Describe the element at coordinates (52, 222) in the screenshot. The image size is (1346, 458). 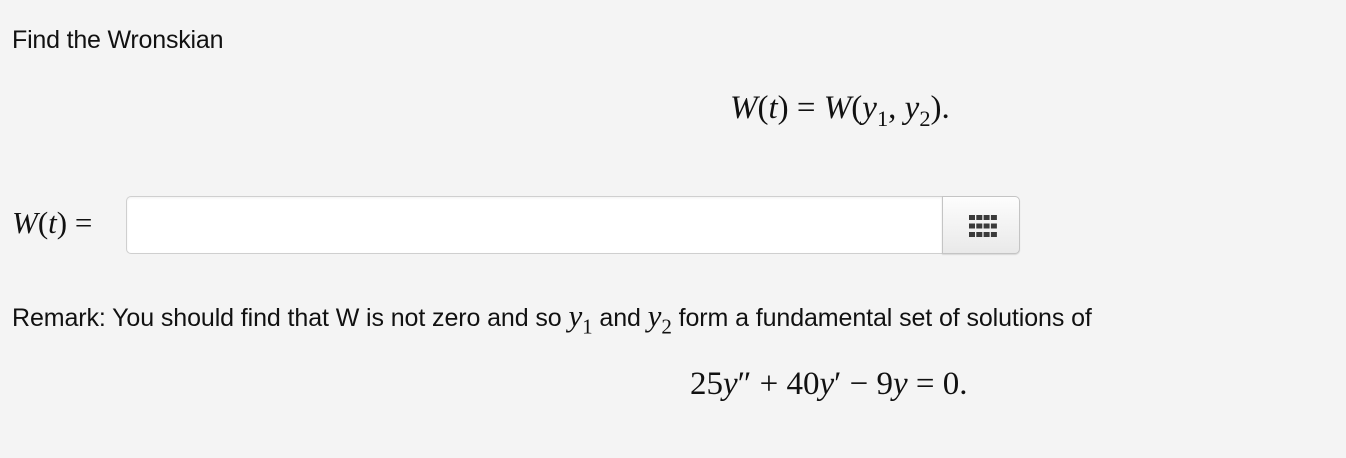
I see `answer-label: W(t) =` at that location.